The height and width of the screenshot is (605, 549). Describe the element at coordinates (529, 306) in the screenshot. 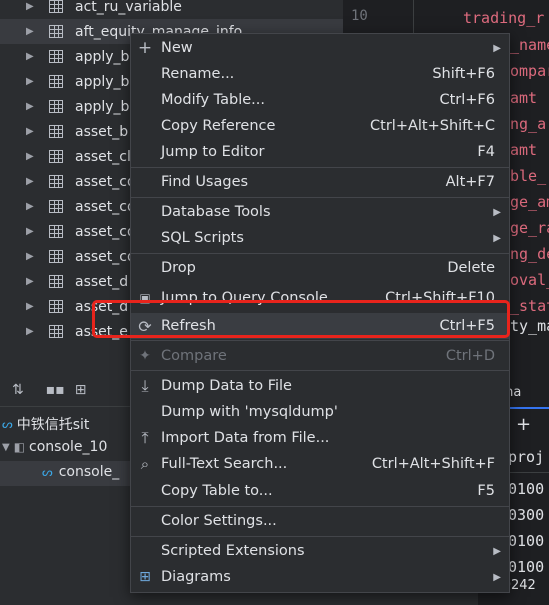

I see `code-line: _stat` at that location.